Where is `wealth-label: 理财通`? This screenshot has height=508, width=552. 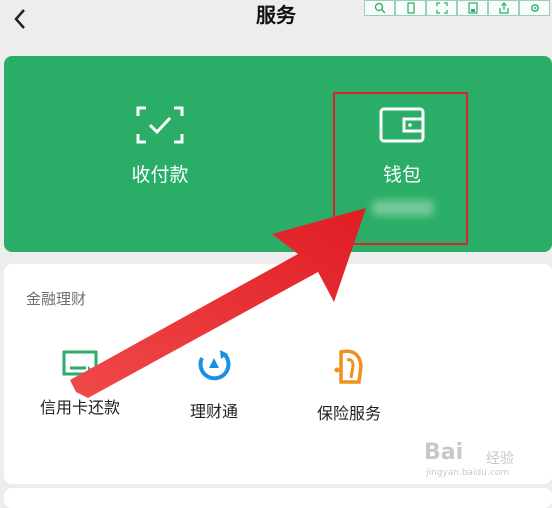
wealth-label: 理财通 is located at coordinates (213, 411).